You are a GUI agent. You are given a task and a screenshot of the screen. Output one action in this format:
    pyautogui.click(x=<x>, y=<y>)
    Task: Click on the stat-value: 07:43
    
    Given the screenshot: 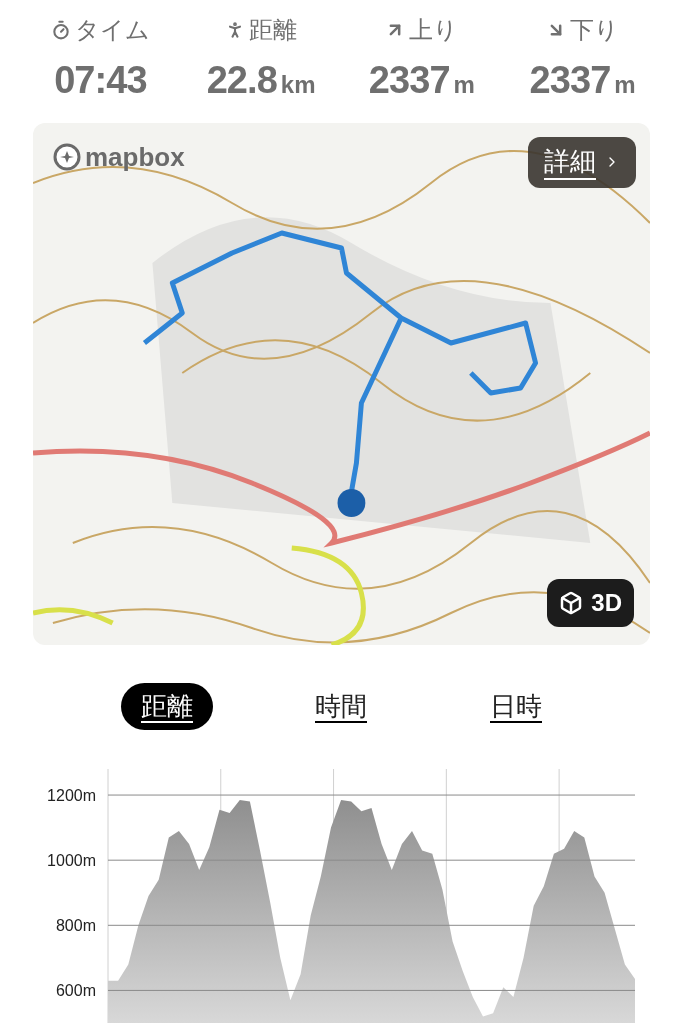 What is the action you would take?
    pyautogui.click(x=100, y=80)
    